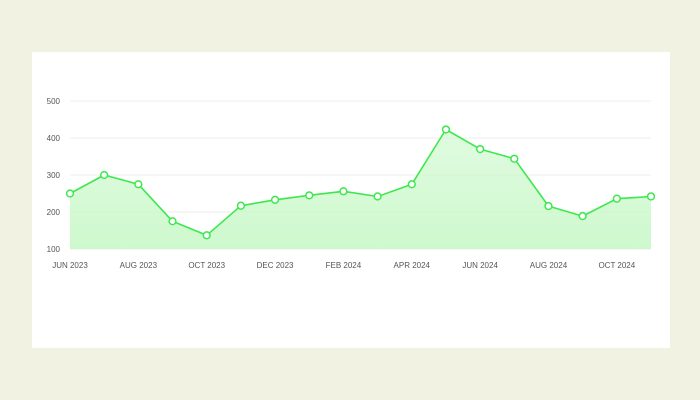 Image resolution: width=700 pixels, height=400 pixels. Describe the element at coordinates (139, 265) in the screenshot. I see `x-tick-label: AUG 2023` at that location.